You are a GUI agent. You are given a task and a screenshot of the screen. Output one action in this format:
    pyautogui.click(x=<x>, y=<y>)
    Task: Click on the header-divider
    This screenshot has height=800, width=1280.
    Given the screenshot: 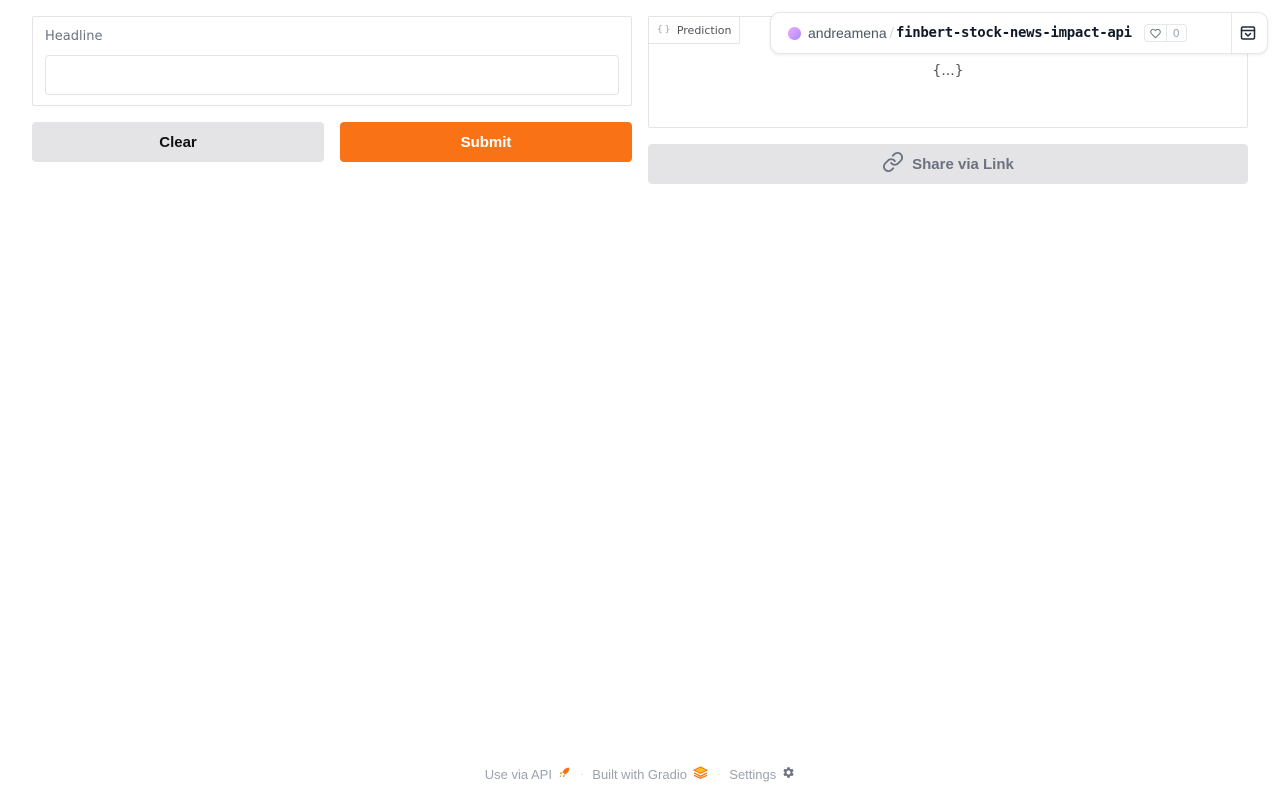 What is the action you would take?
    pyautogui.click(x=1231, y=33)
    